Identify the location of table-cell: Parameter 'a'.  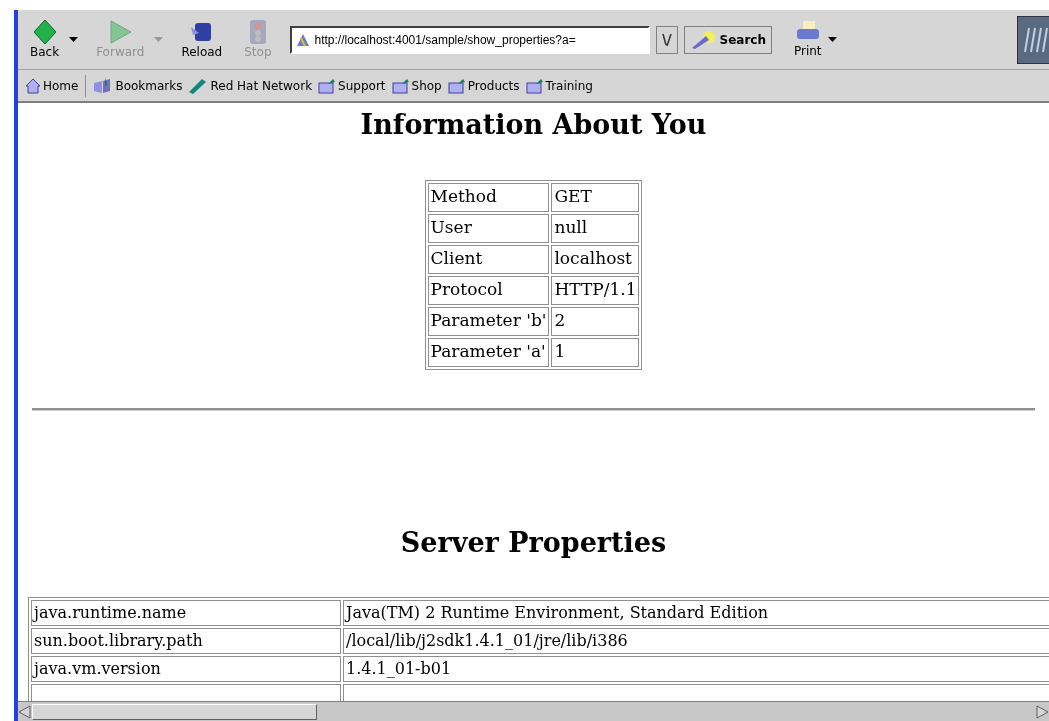
(488, 352).